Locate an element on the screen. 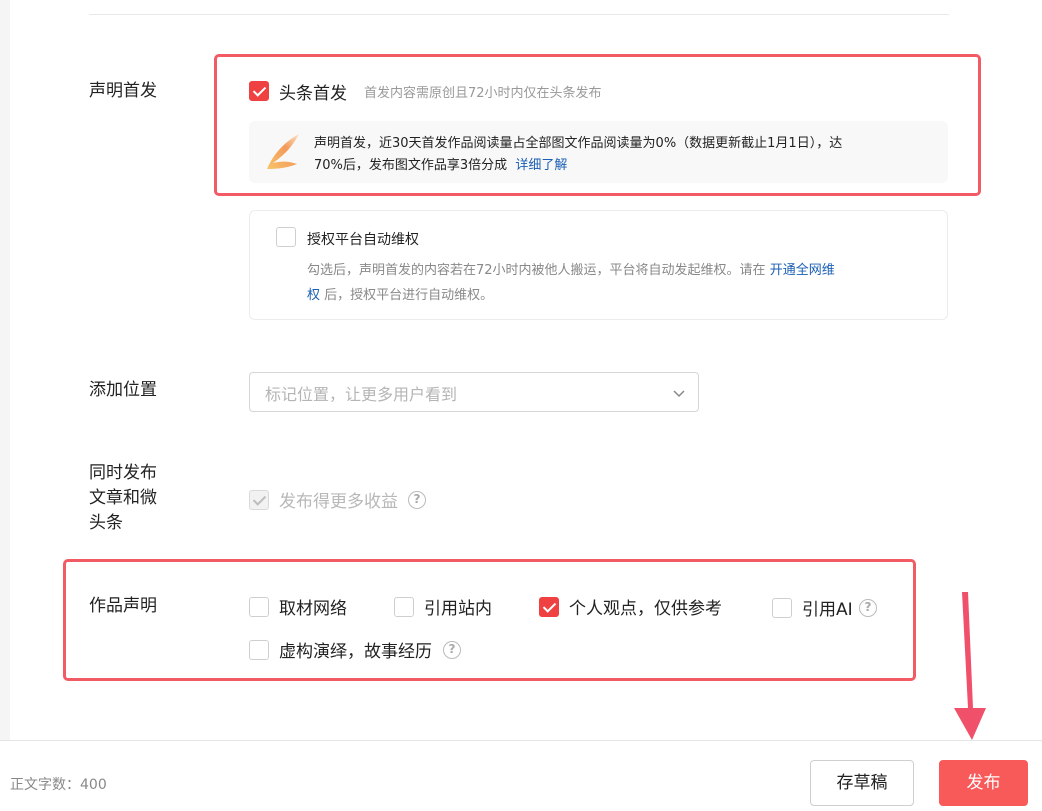 The height and width of the screenshot is (811, 1042). first-publish-checkbox is located at coordinates (259, 91).